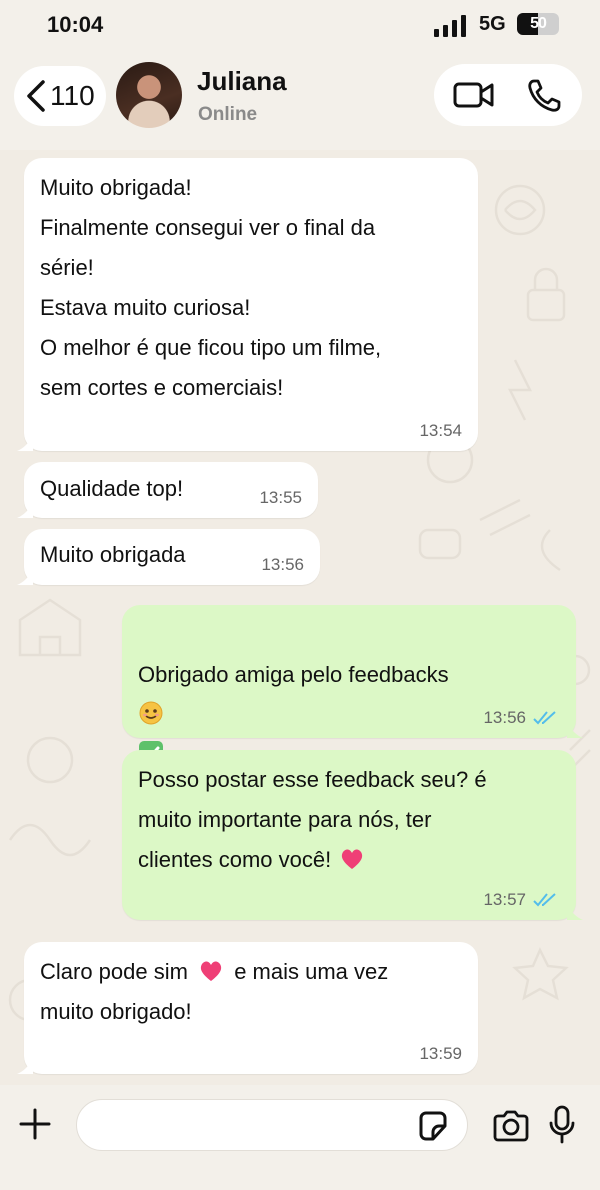 Image resolution: width=600 pixels, height=1190 pixels. Describe the element at coordinates (149, 95) in the screenshot. I see `contact-avatar` at that location.